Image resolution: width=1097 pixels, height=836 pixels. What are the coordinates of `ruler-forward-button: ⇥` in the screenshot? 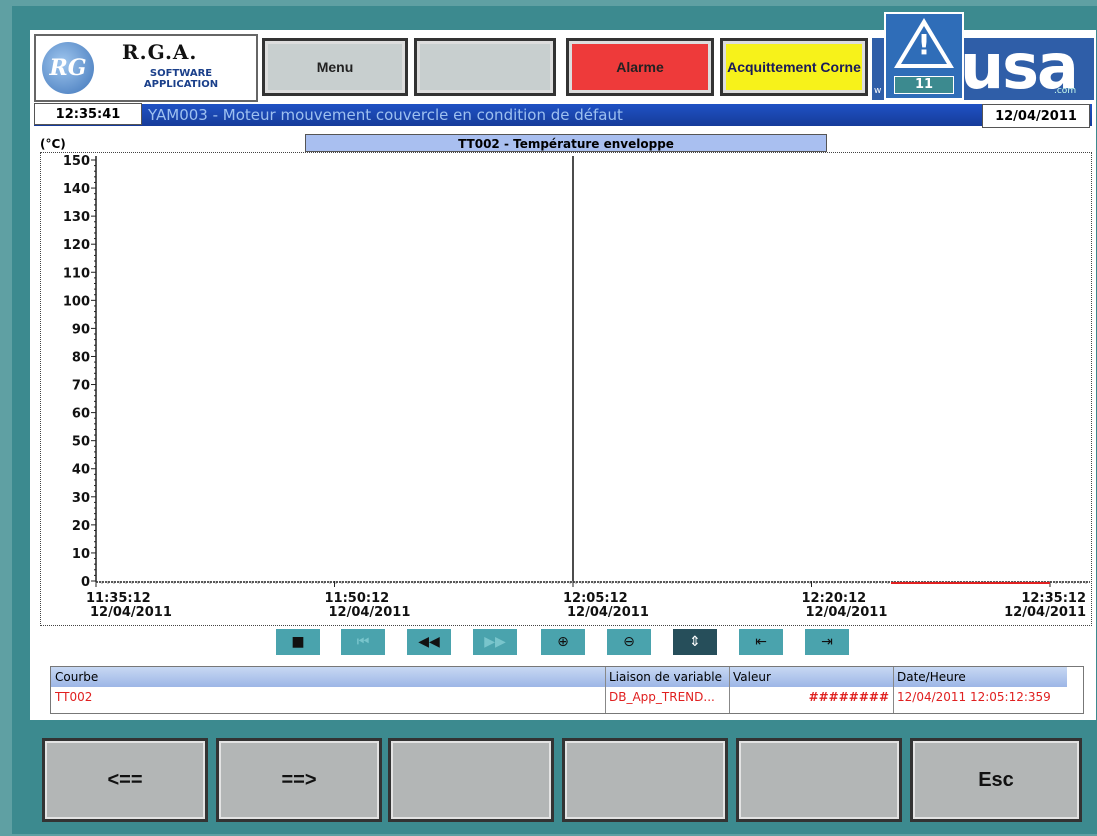 It's located at (827, 642).